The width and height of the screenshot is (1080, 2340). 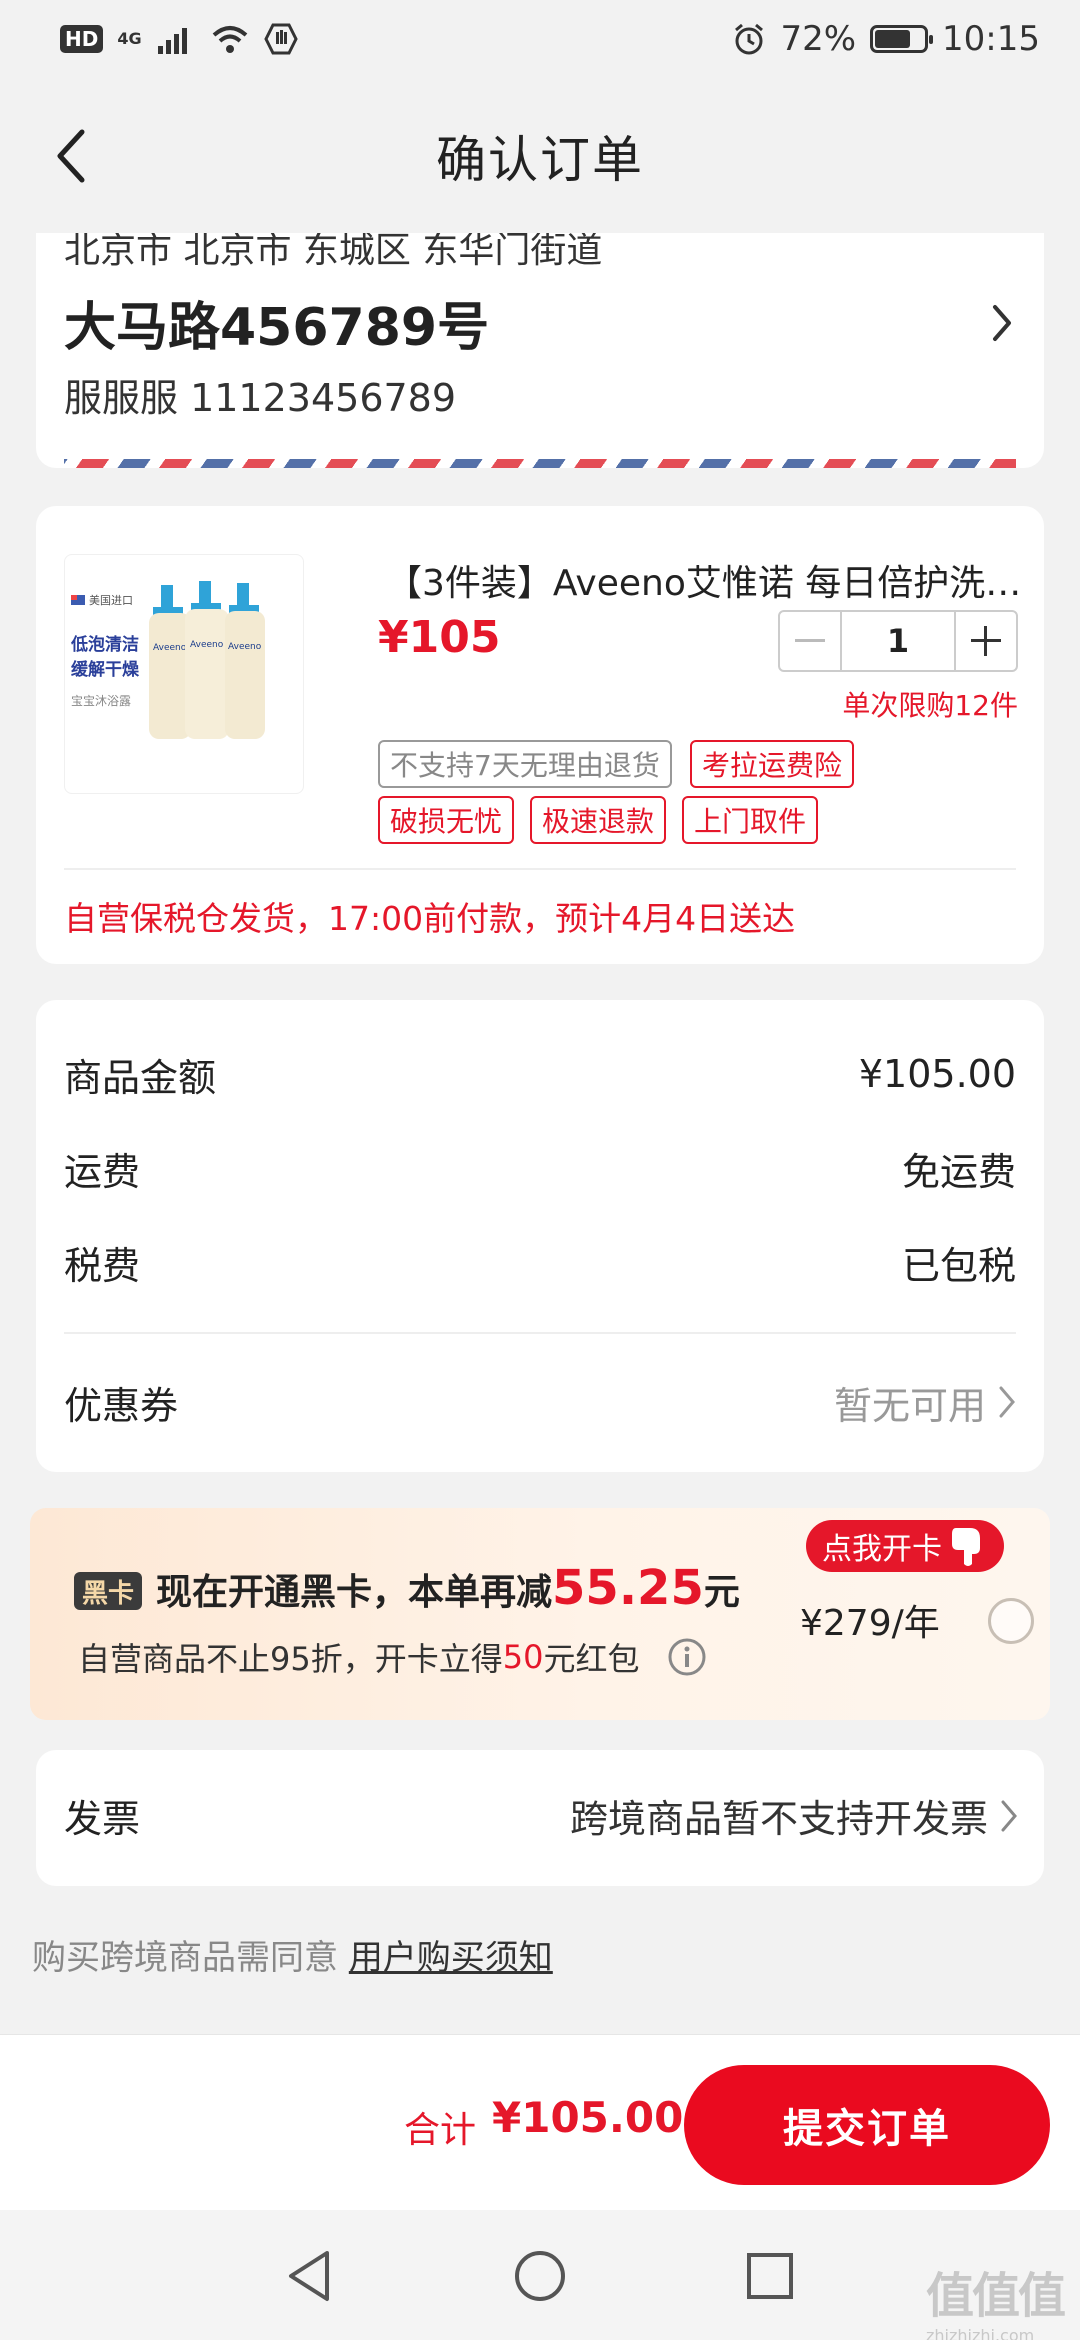 I want to click on address-region: 北京市 北京市 东城区 东华门街道, so click(x=333, y=252).